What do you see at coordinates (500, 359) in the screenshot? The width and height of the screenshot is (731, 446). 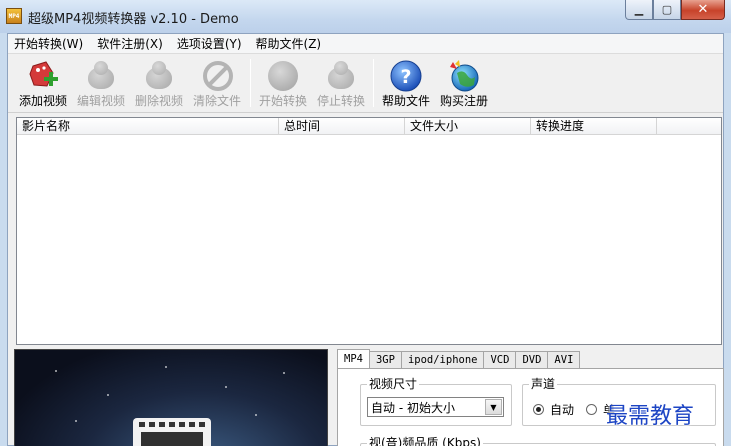 I see `tab-vcd: VCD` at bounding box center [500, 359].